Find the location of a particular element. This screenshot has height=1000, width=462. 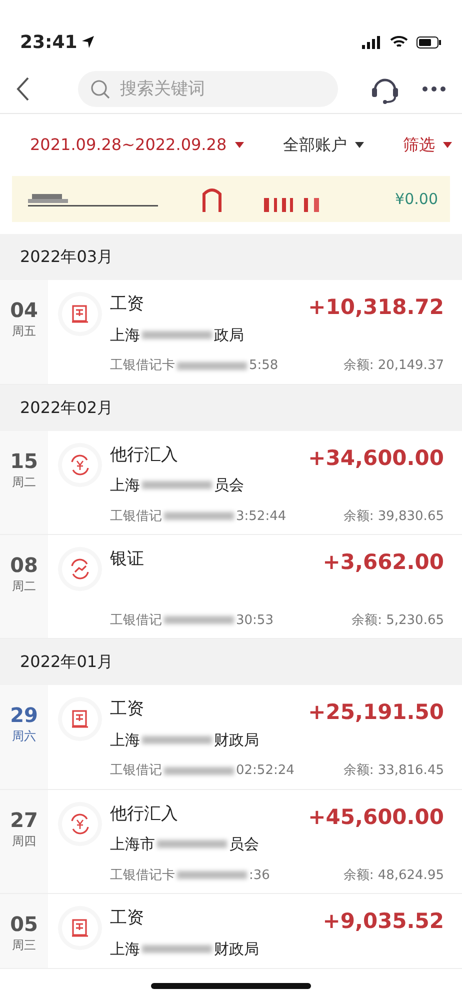

transaction-time: 5:58 is located at coordinates (263, 366).